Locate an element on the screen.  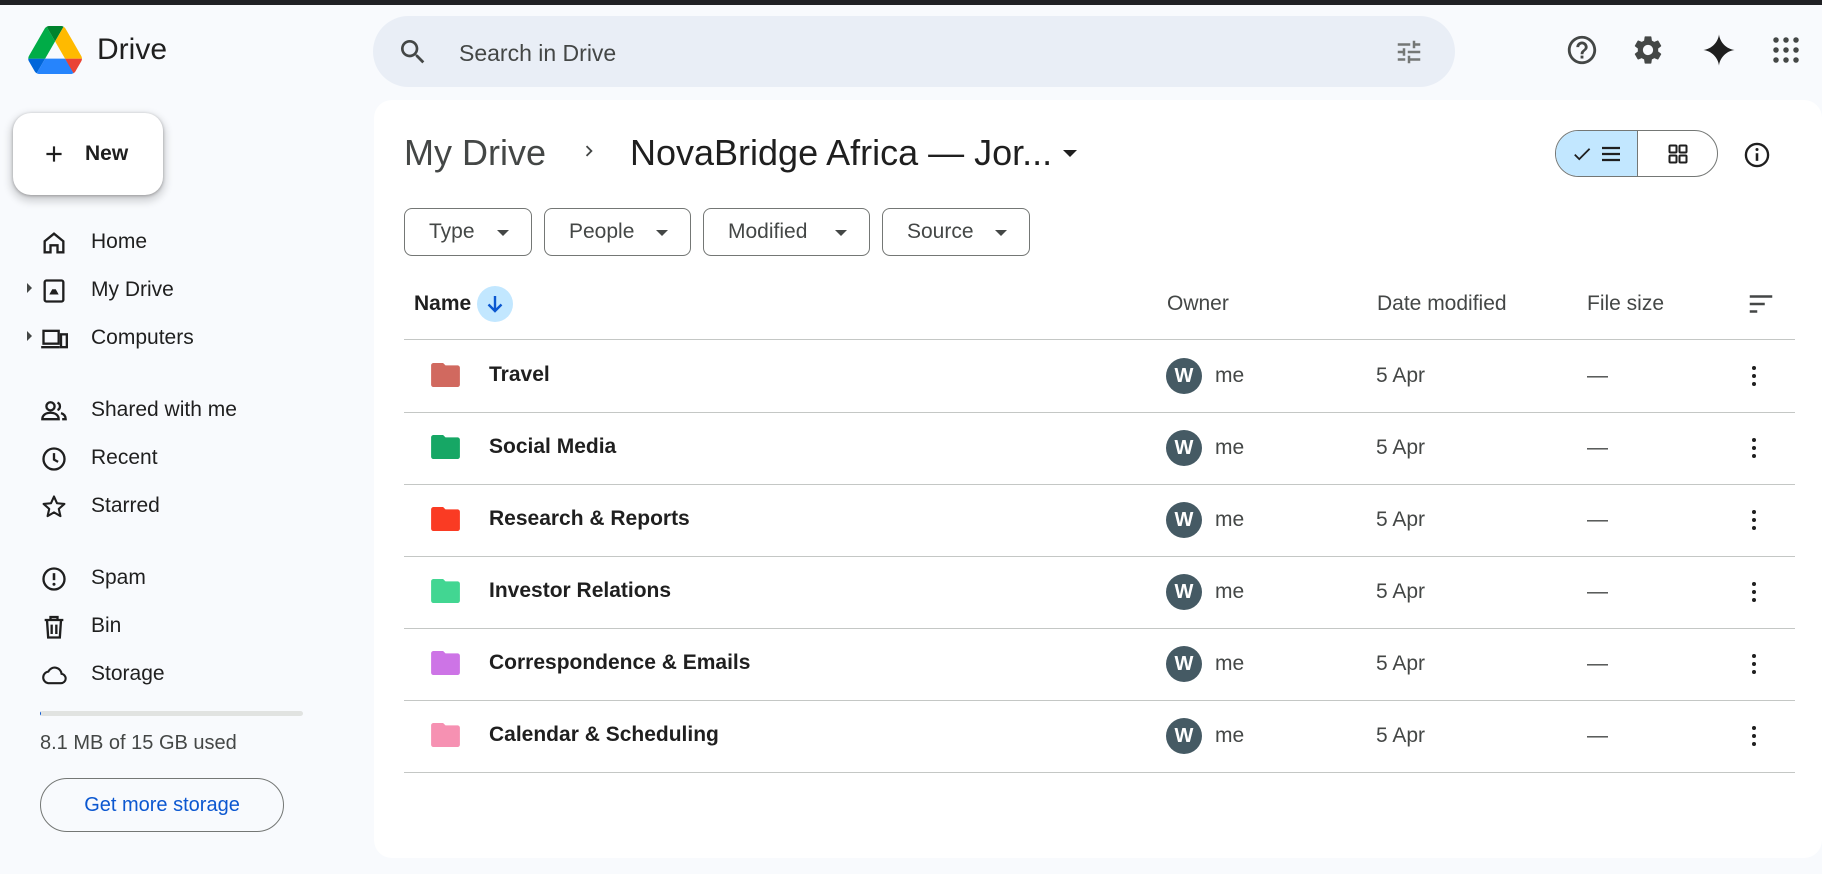
window-top-border is located at coordinates (911, 2).